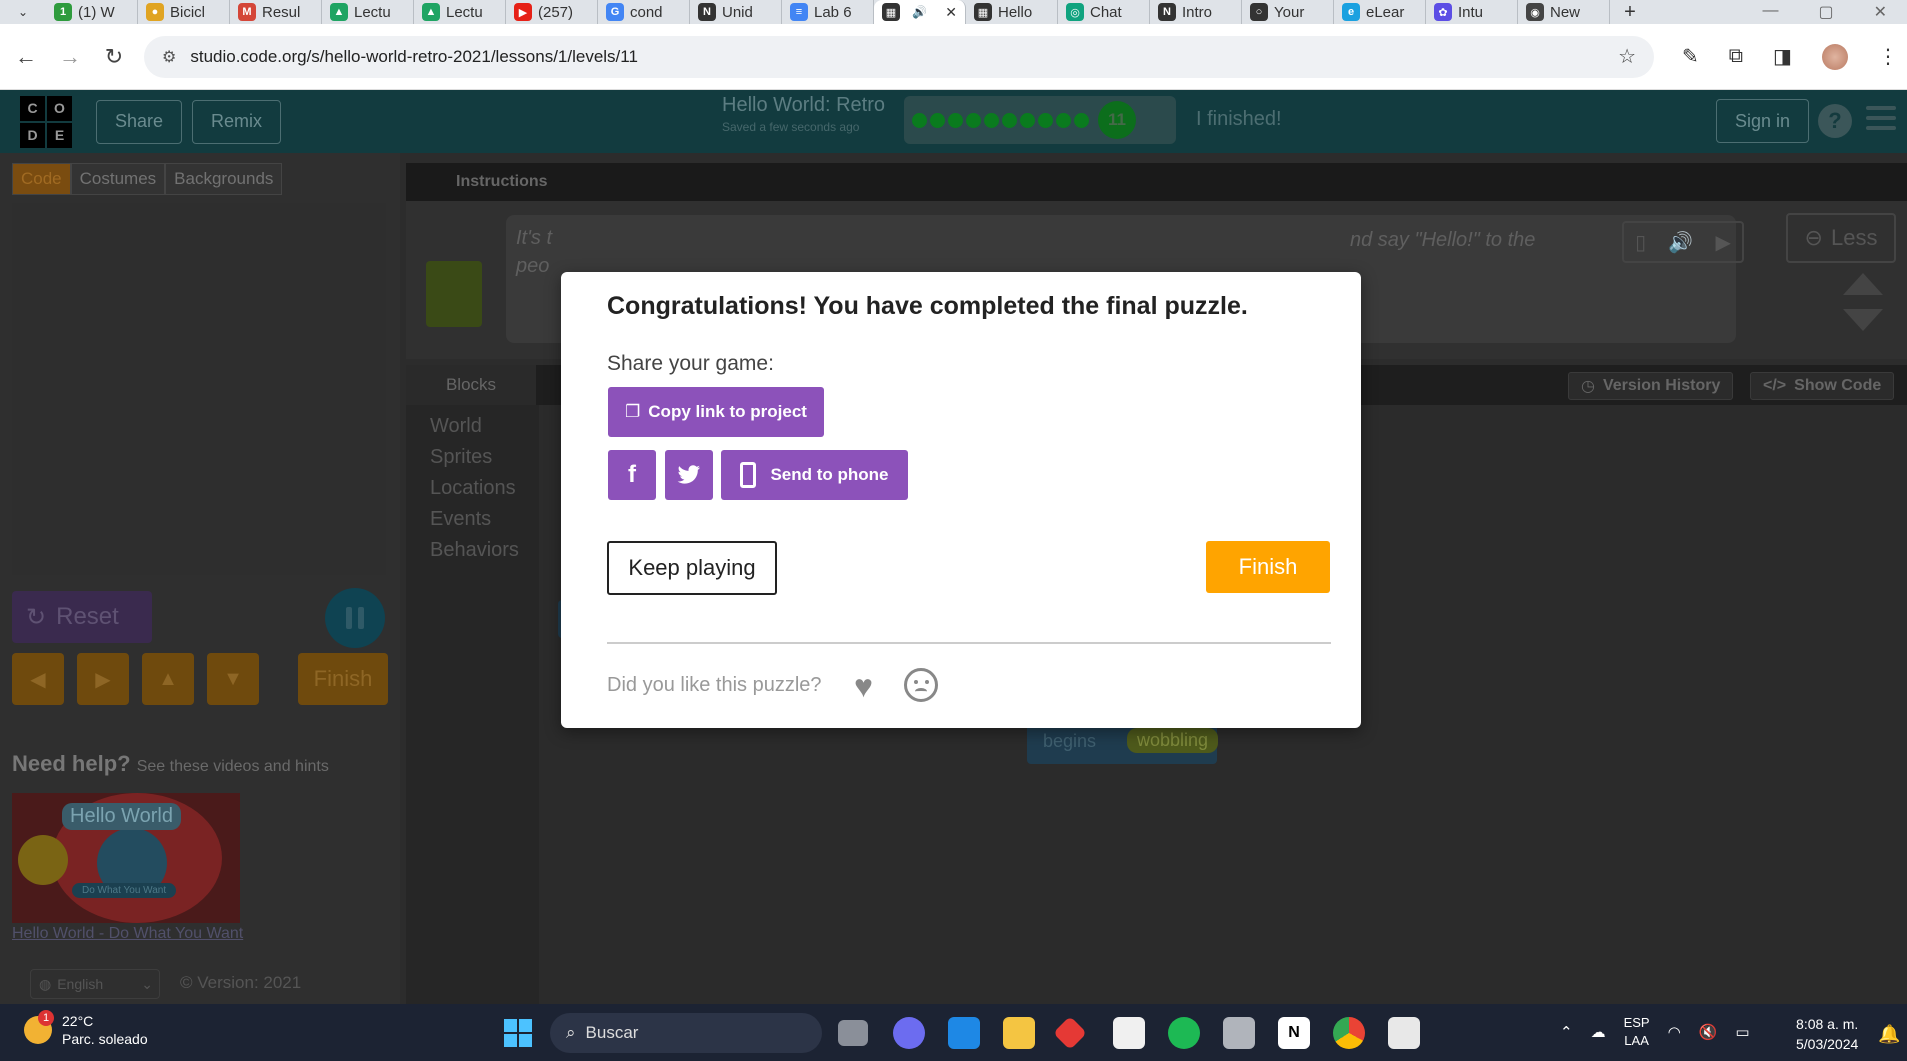  Describe the element at coordinates (1184, 1033) in the screenshot. I see `spotify-icon` at that location.